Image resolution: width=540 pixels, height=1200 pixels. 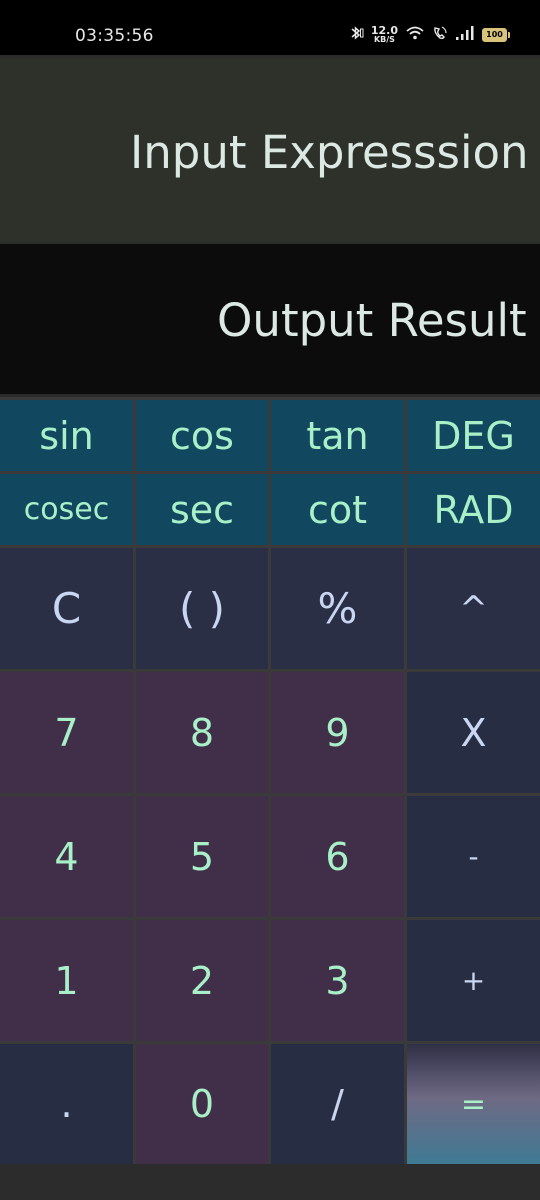 What do you see at coordinates (473, 980) in the screenshot?
I see `add-button: +` at bounding box center [473, 980].